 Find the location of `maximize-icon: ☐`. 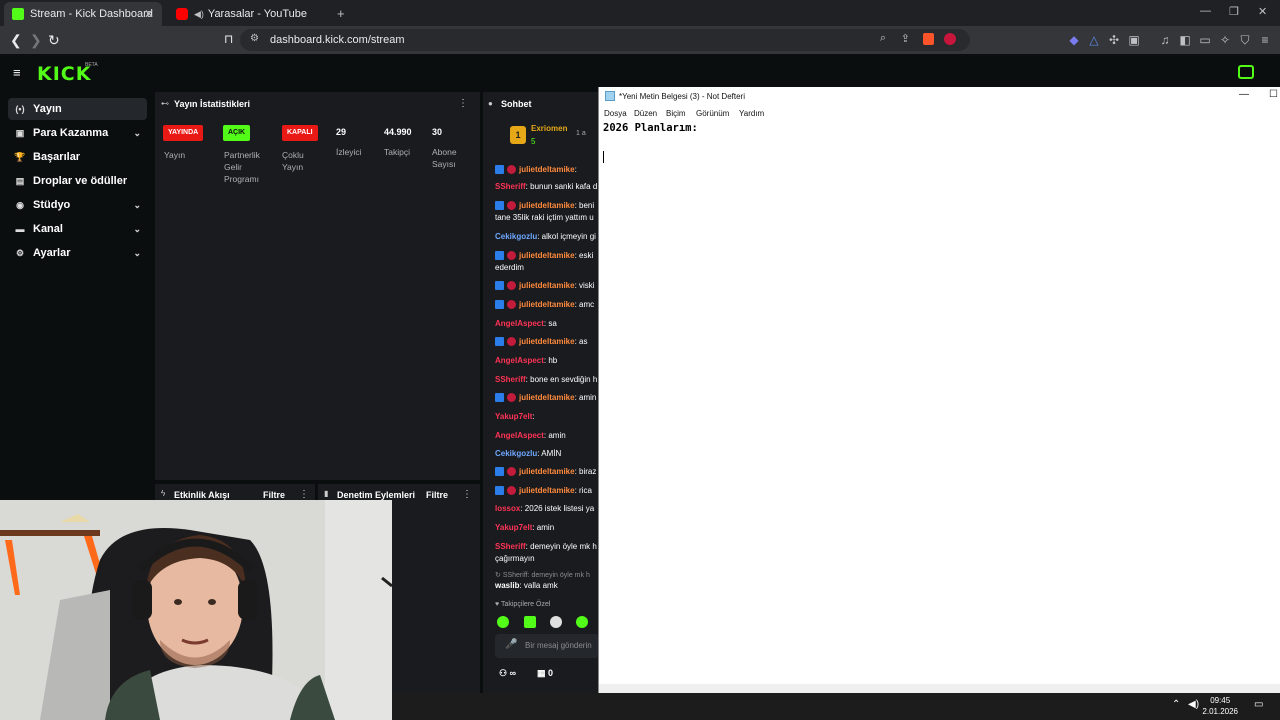

maximize-icon: ☐ is located at coordinates (1273, 94).